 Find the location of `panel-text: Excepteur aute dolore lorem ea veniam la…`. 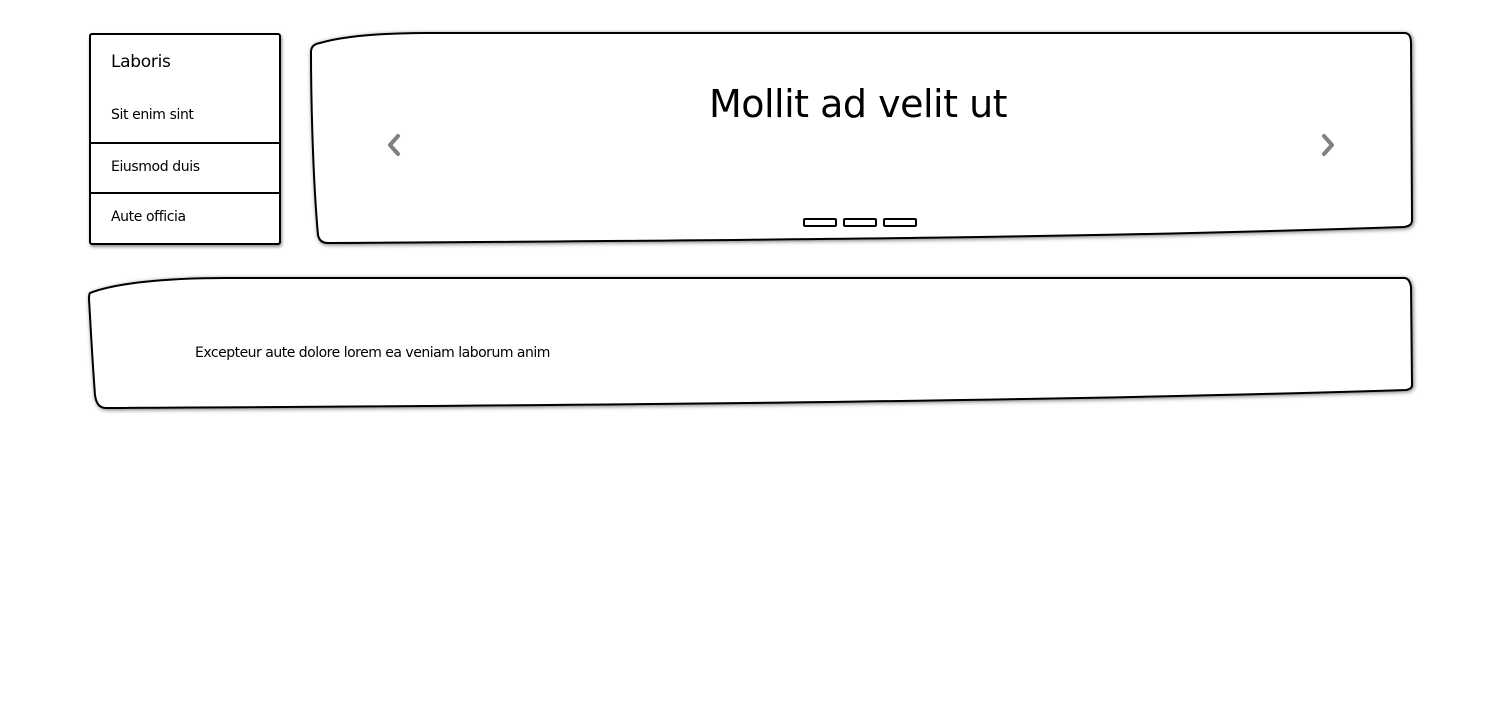

panel-text: Excepteur aute dolore lorem ea veniam la… is located at coordinates (372, 353).